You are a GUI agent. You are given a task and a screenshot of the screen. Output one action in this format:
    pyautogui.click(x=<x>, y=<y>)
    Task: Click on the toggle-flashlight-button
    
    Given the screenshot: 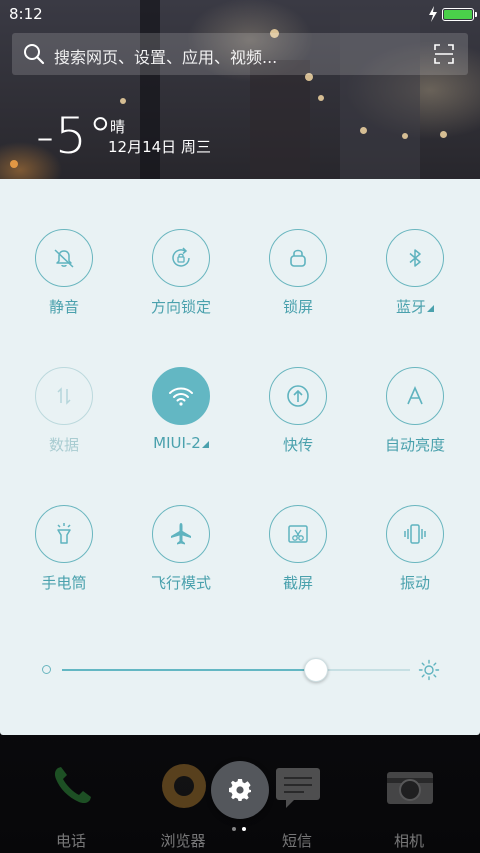 What is the action you would take?
    pyautogui.click(x=64, y=534)
    